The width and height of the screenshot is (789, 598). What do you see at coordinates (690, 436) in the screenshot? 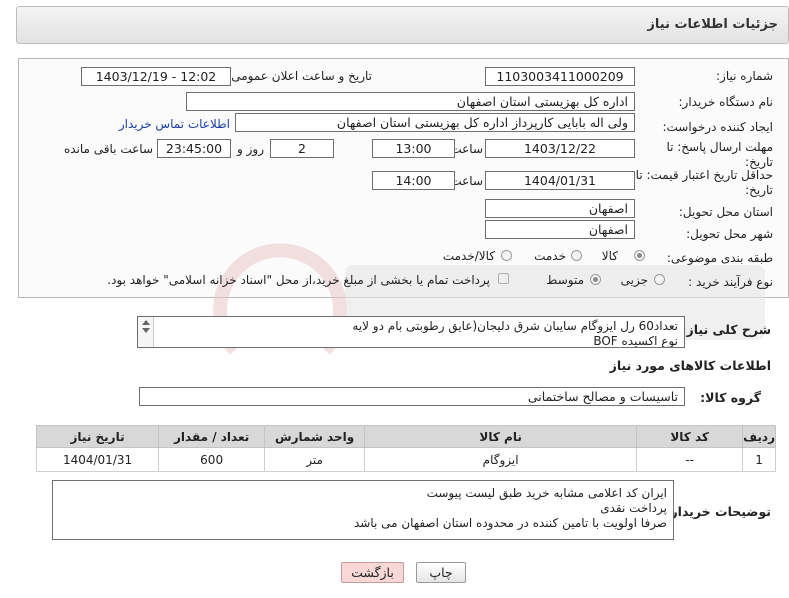
I see `col-code: کد کالا` at bounding box center [690, 436].